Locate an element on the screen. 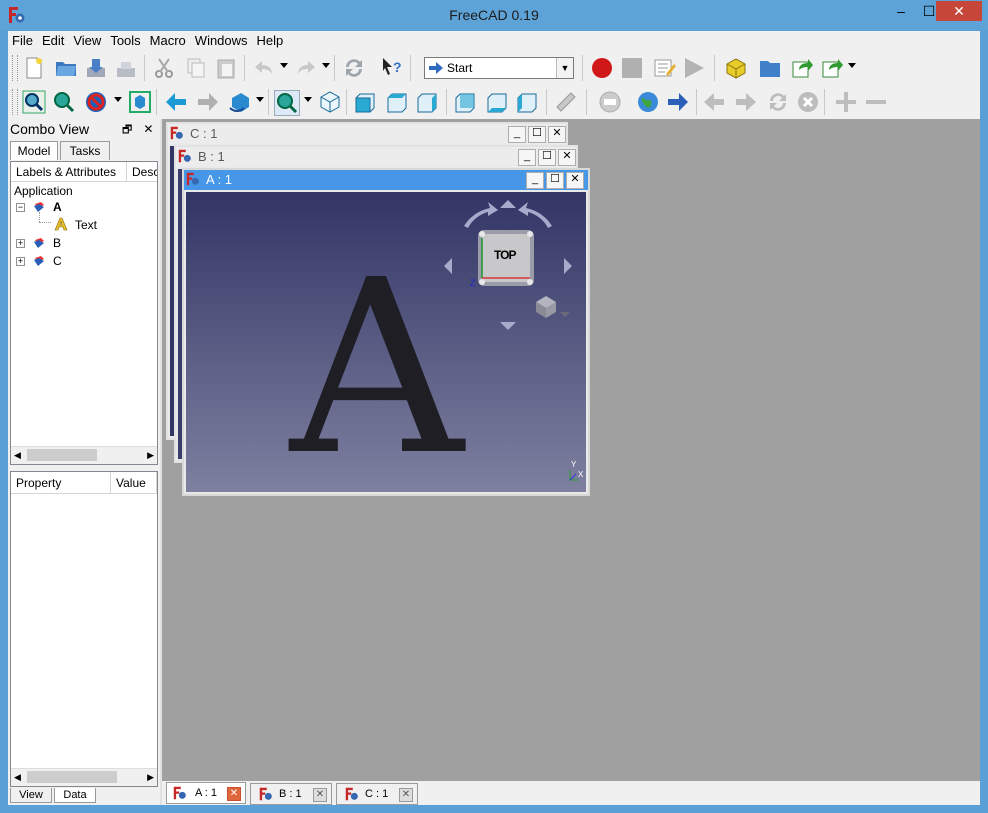 The image size is (988, 813). close-button: ✕ is located at coordinates (959, 11).